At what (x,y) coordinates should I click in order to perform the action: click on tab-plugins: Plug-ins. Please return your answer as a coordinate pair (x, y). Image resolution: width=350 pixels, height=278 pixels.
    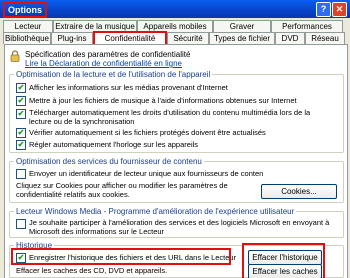
    Looking at the image, I should click on (72, 38).